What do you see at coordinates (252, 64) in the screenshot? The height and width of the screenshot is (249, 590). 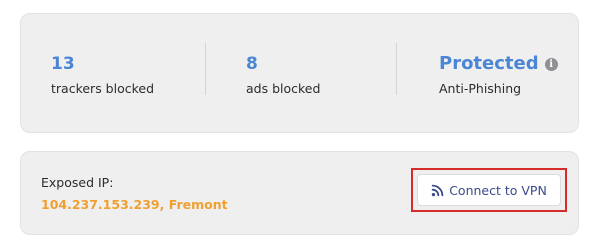 I see `ads-count: 8` at bounding box center [252, 64].